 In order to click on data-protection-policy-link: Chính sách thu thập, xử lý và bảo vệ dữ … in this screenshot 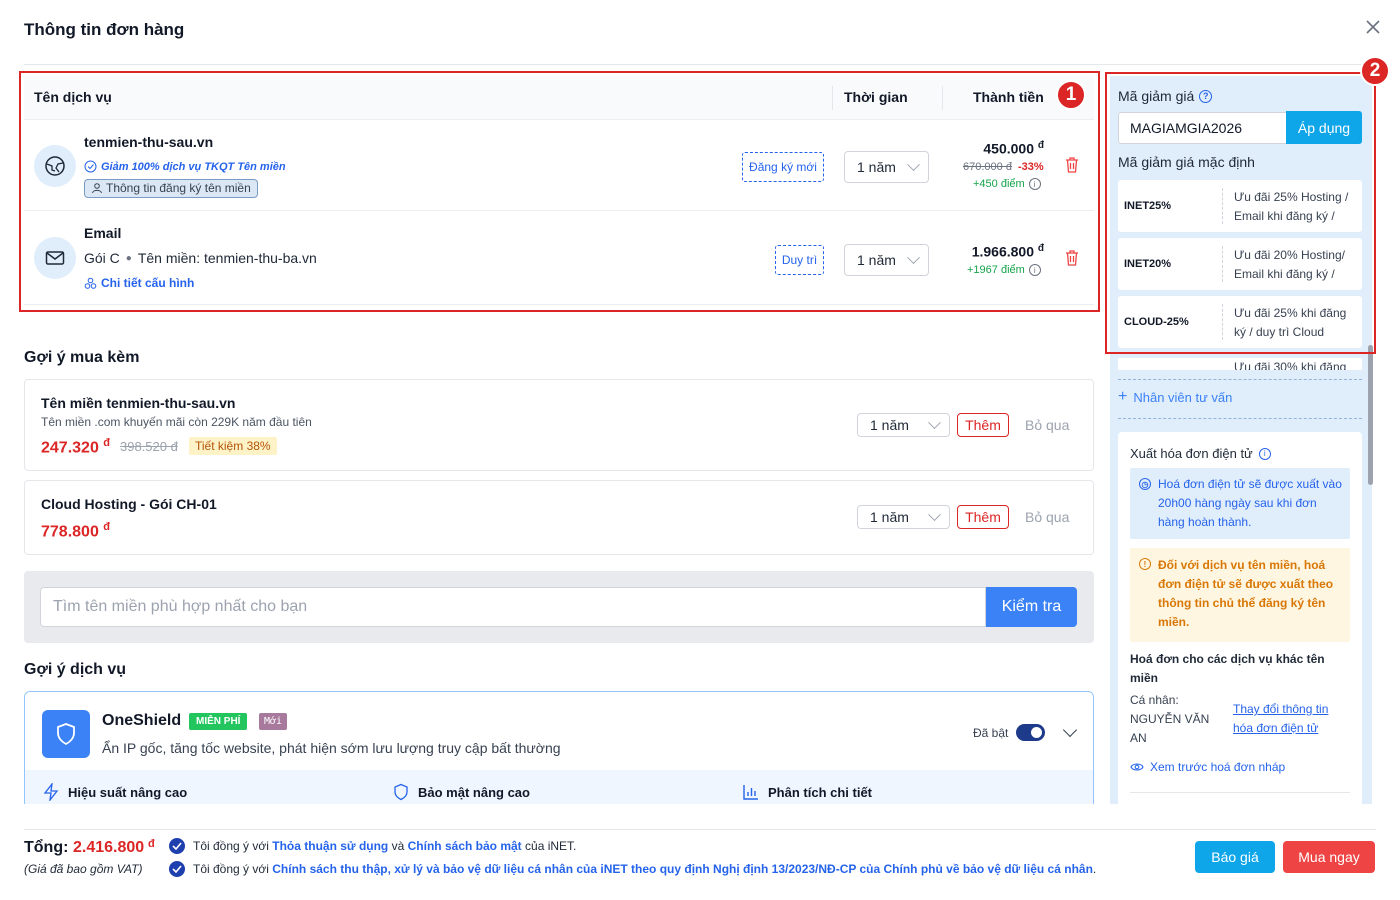, I will do `click(682, 869)`.